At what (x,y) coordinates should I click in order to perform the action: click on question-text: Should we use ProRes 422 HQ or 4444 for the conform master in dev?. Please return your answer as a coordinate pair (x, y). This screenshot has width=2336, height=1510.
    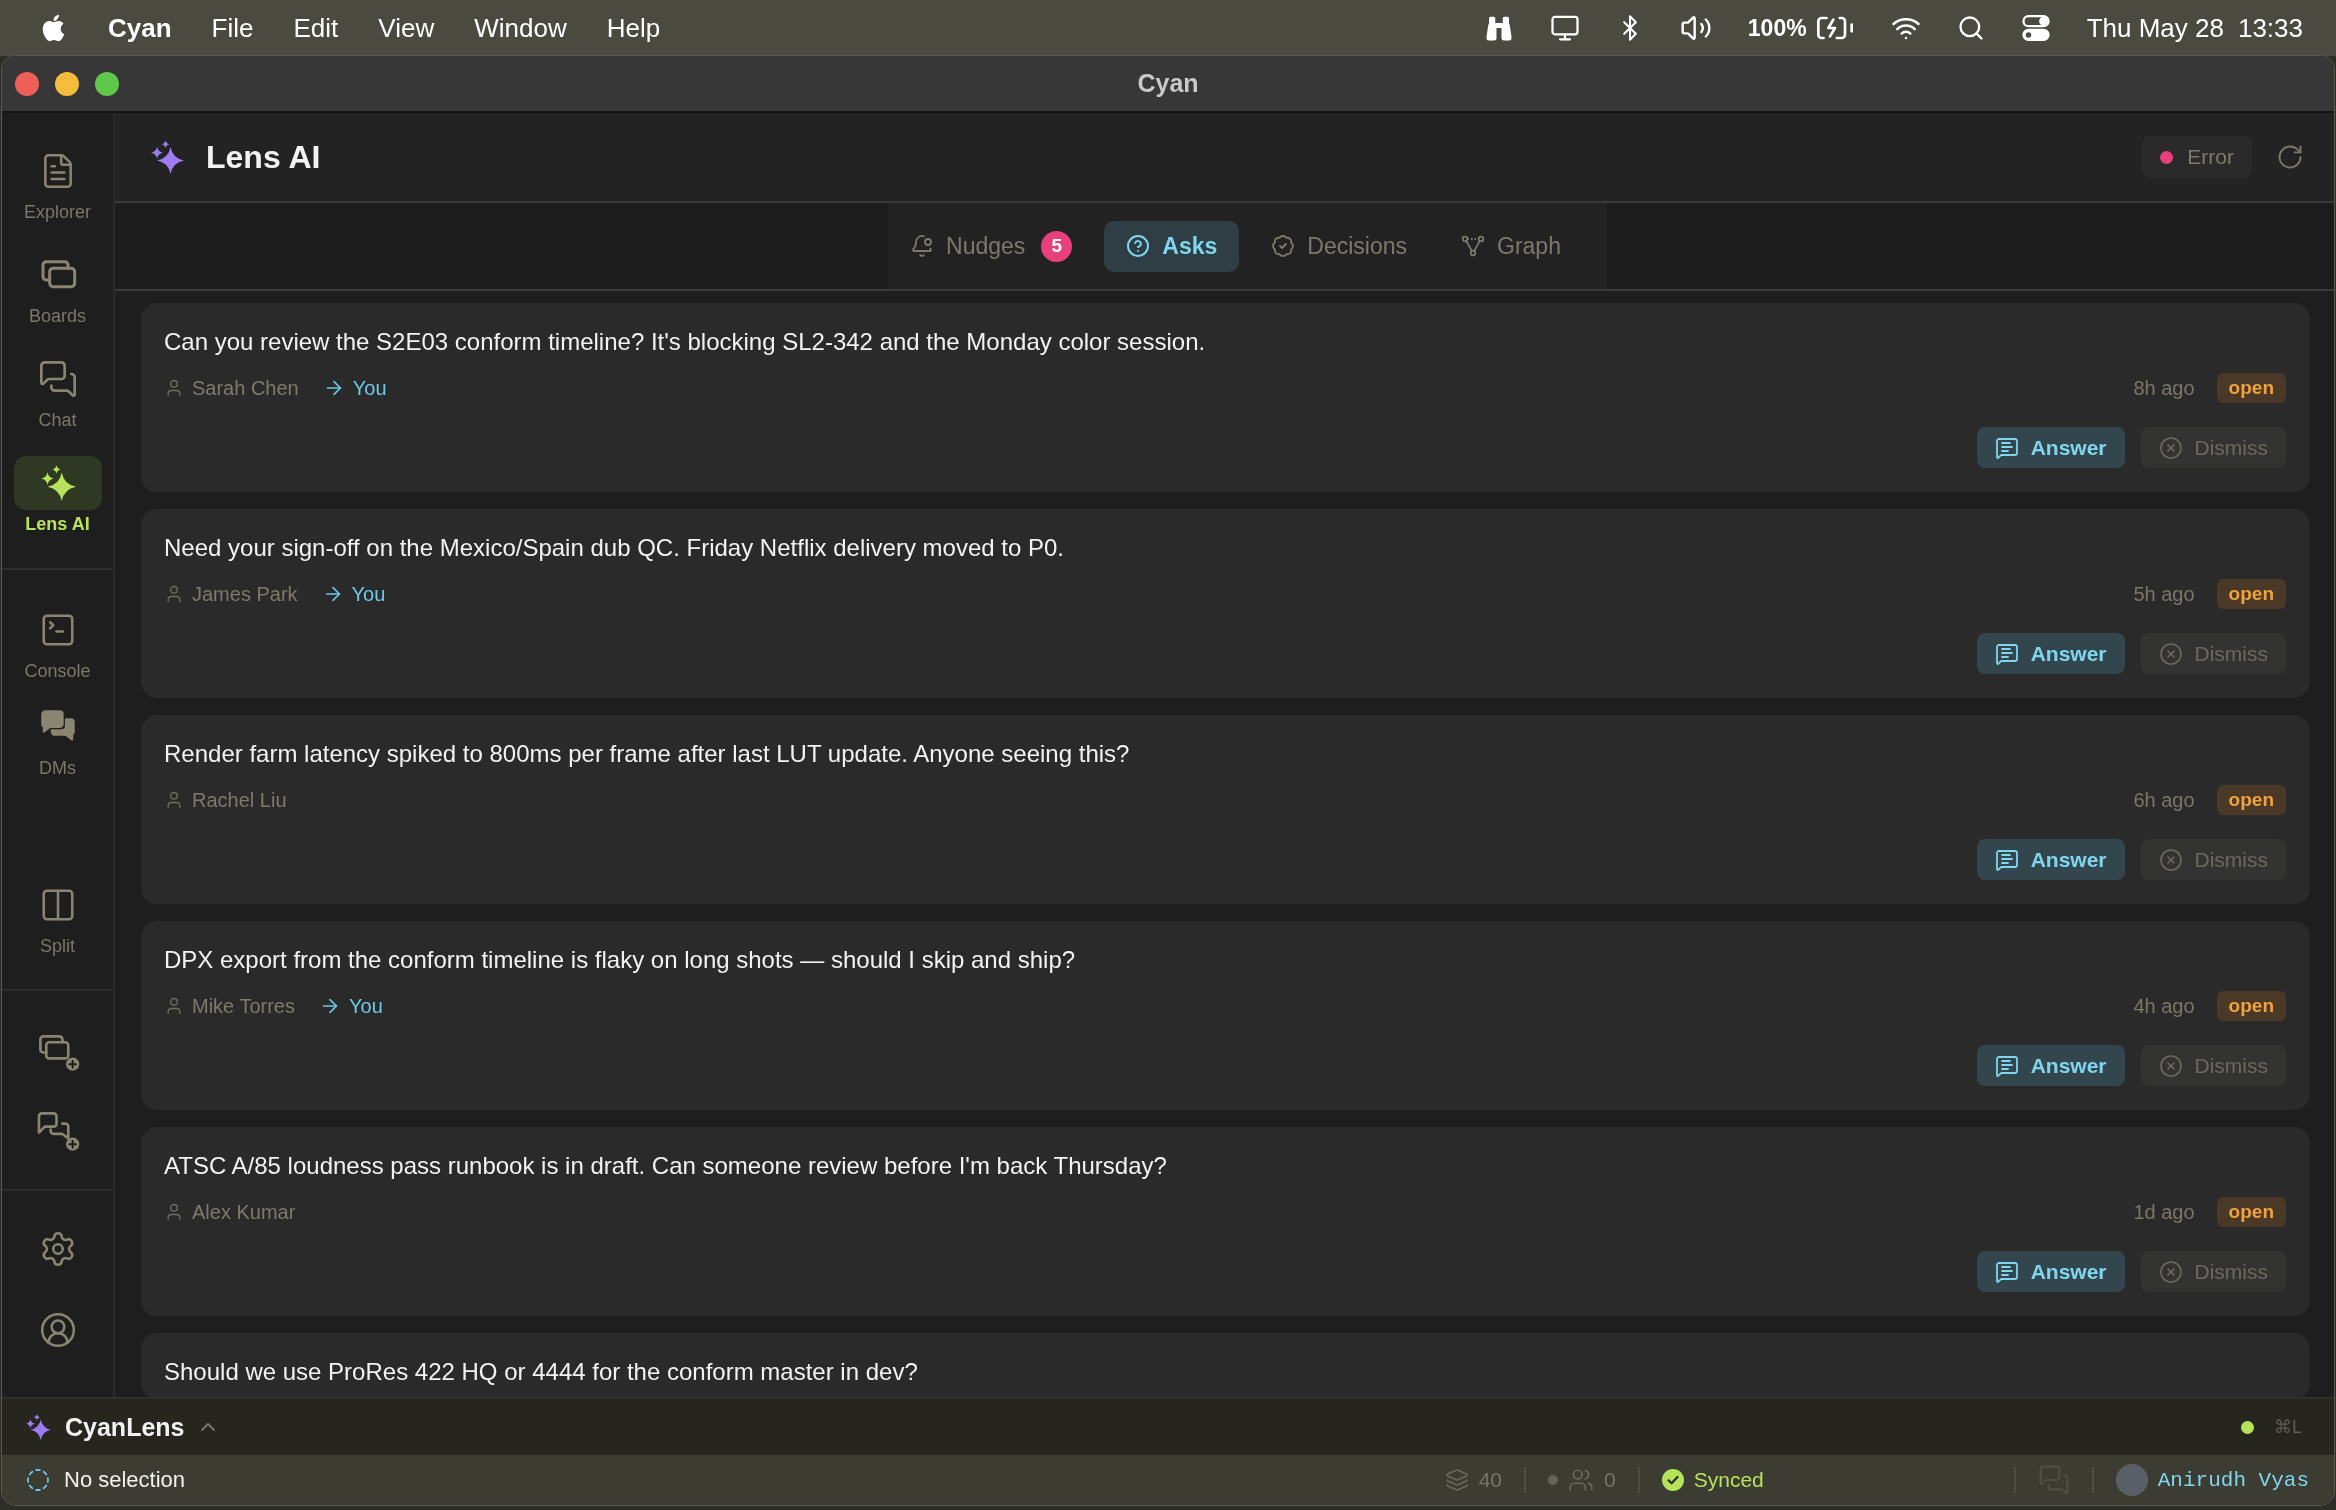
    Looking at the image, I should click on (541, 1372).